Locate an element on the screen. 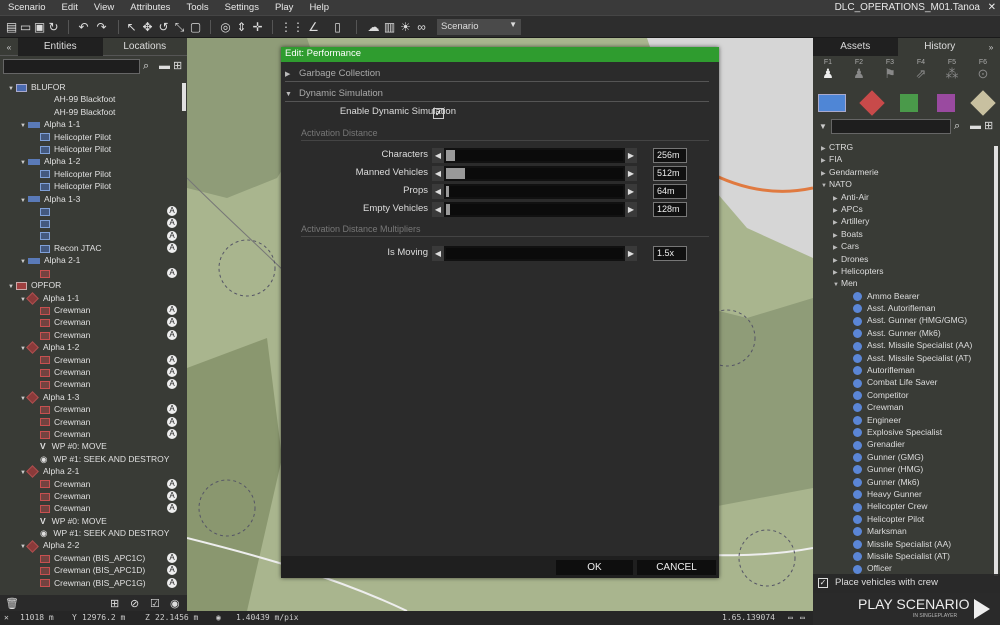 This screenshot has height=625, width=1000. side-blufor-swatch is located at coordinates (832, 103).